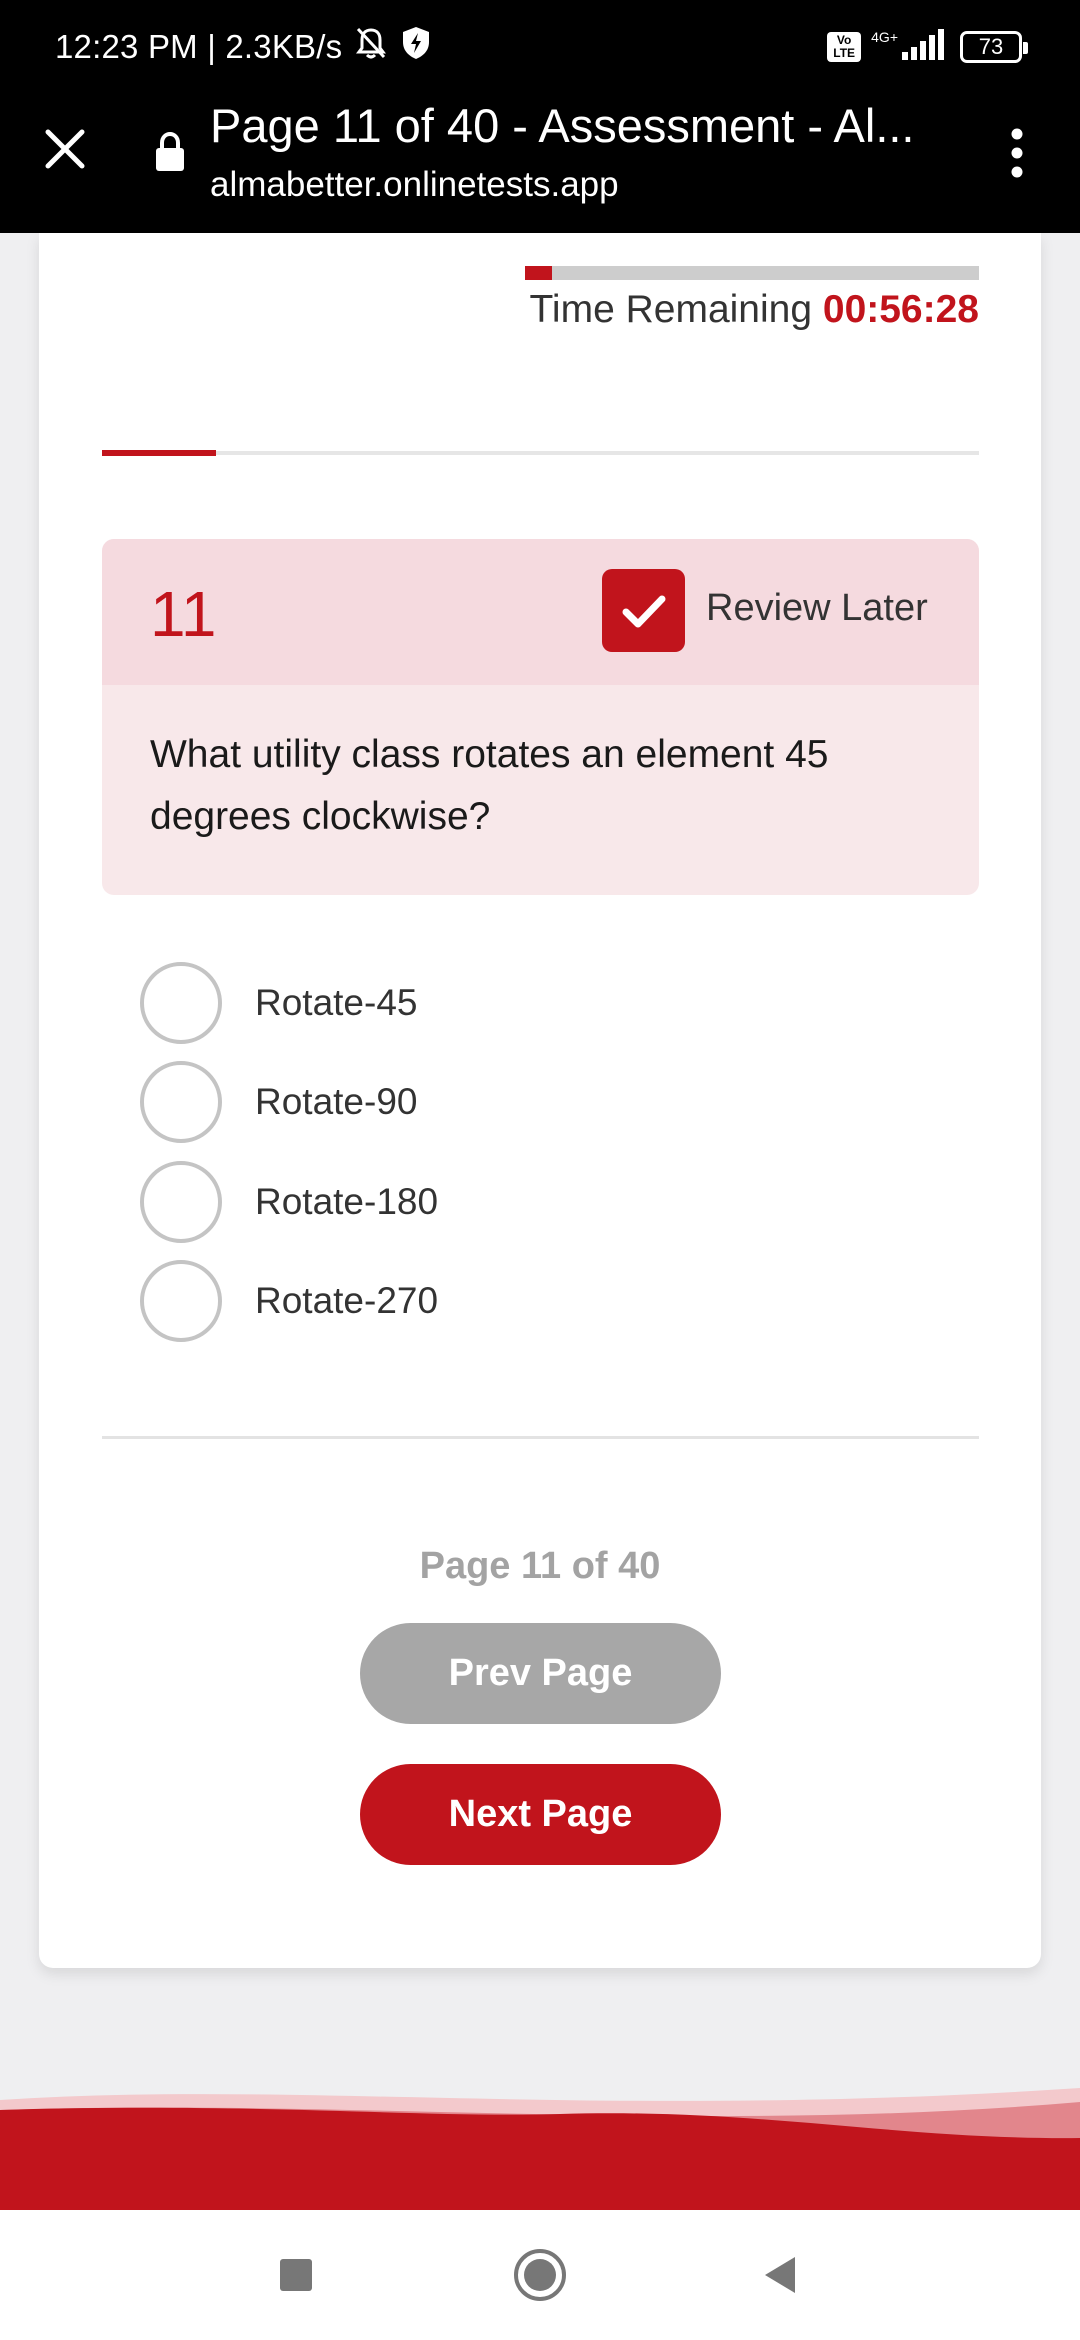 This screenshot has height=2340, width=1080. Describe the element at coordinates (671, 309) in the screenshot. I see `time-remaining-label: Time Remaining` at that location.